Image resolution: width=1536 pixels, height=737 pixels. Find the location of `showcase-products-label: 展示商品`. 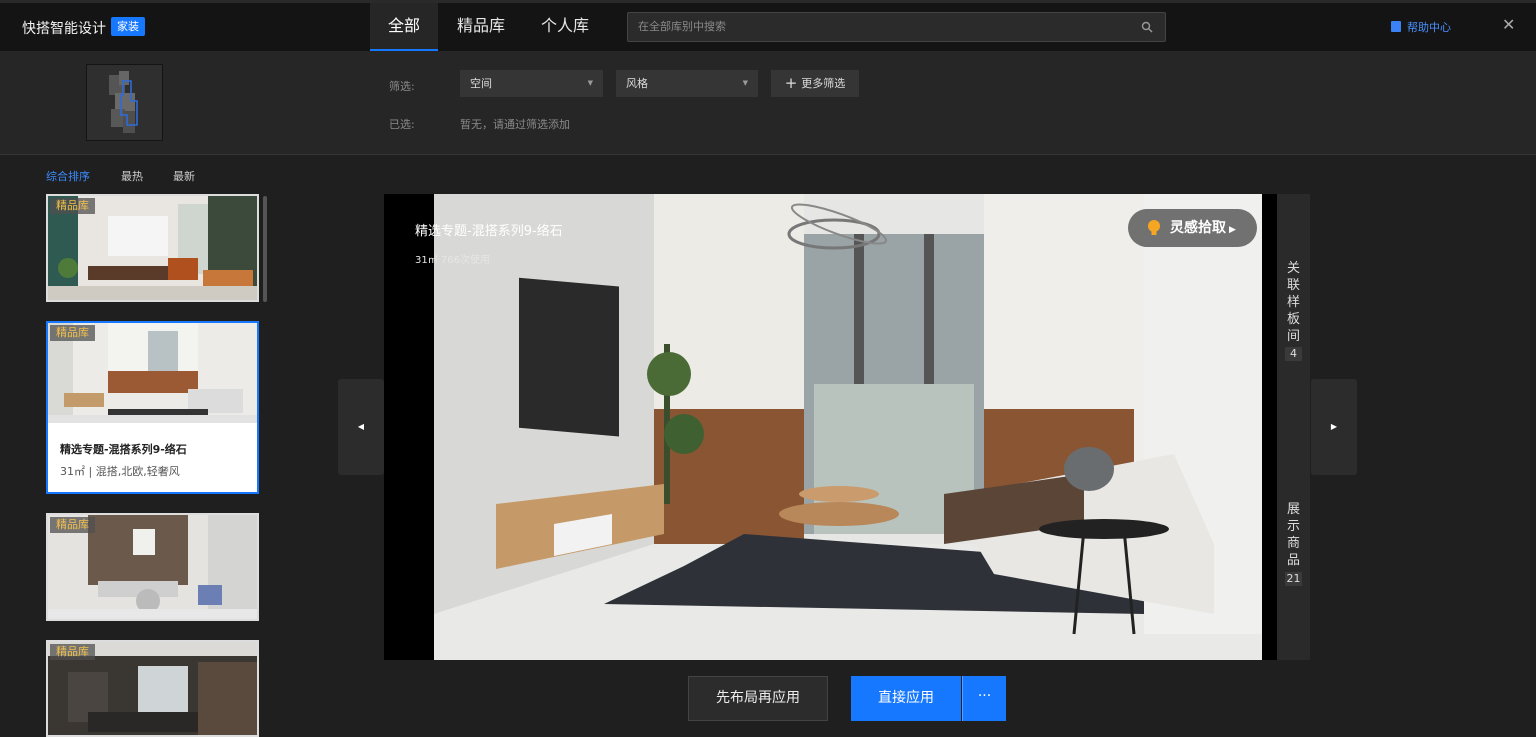

showcase-products-label: 展示商品 is located at coordinates (1293, 535).